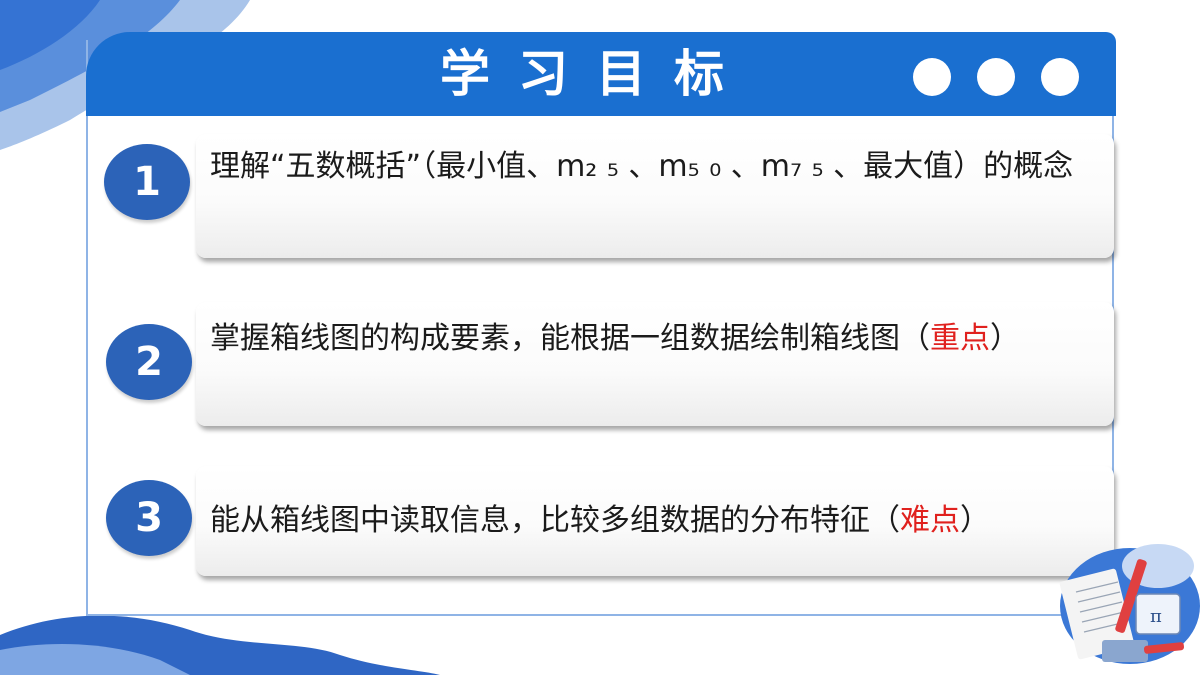 This screenshot has height=675, width=1200. Describe the element at coordinates (149, 362) in the screenshot. I see `objective-number-2: 2` at that location.